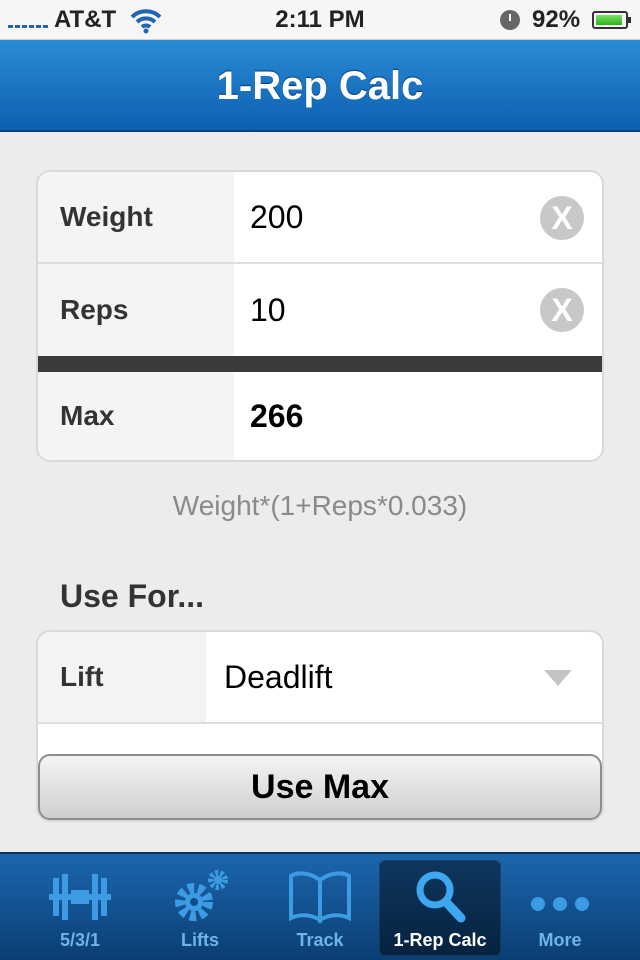  I want to click on clear-reps-icon: X, so click(562, 310).